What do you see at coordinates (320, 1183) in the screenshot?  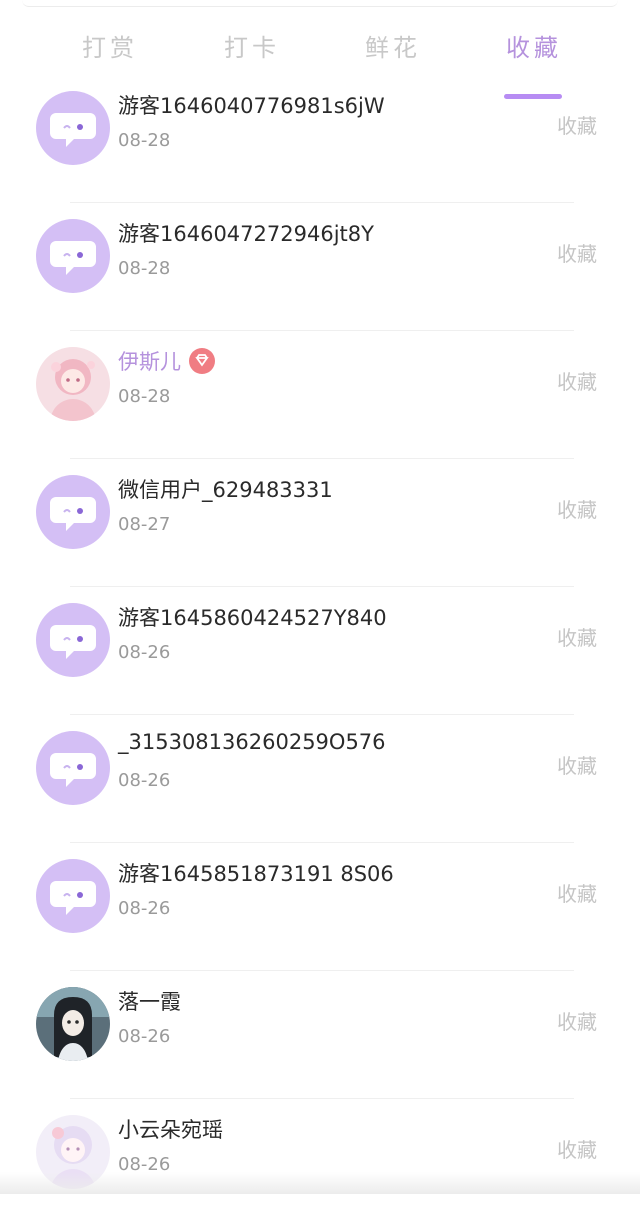 I see `bottom-edge` at bounding box center [320, 1183].